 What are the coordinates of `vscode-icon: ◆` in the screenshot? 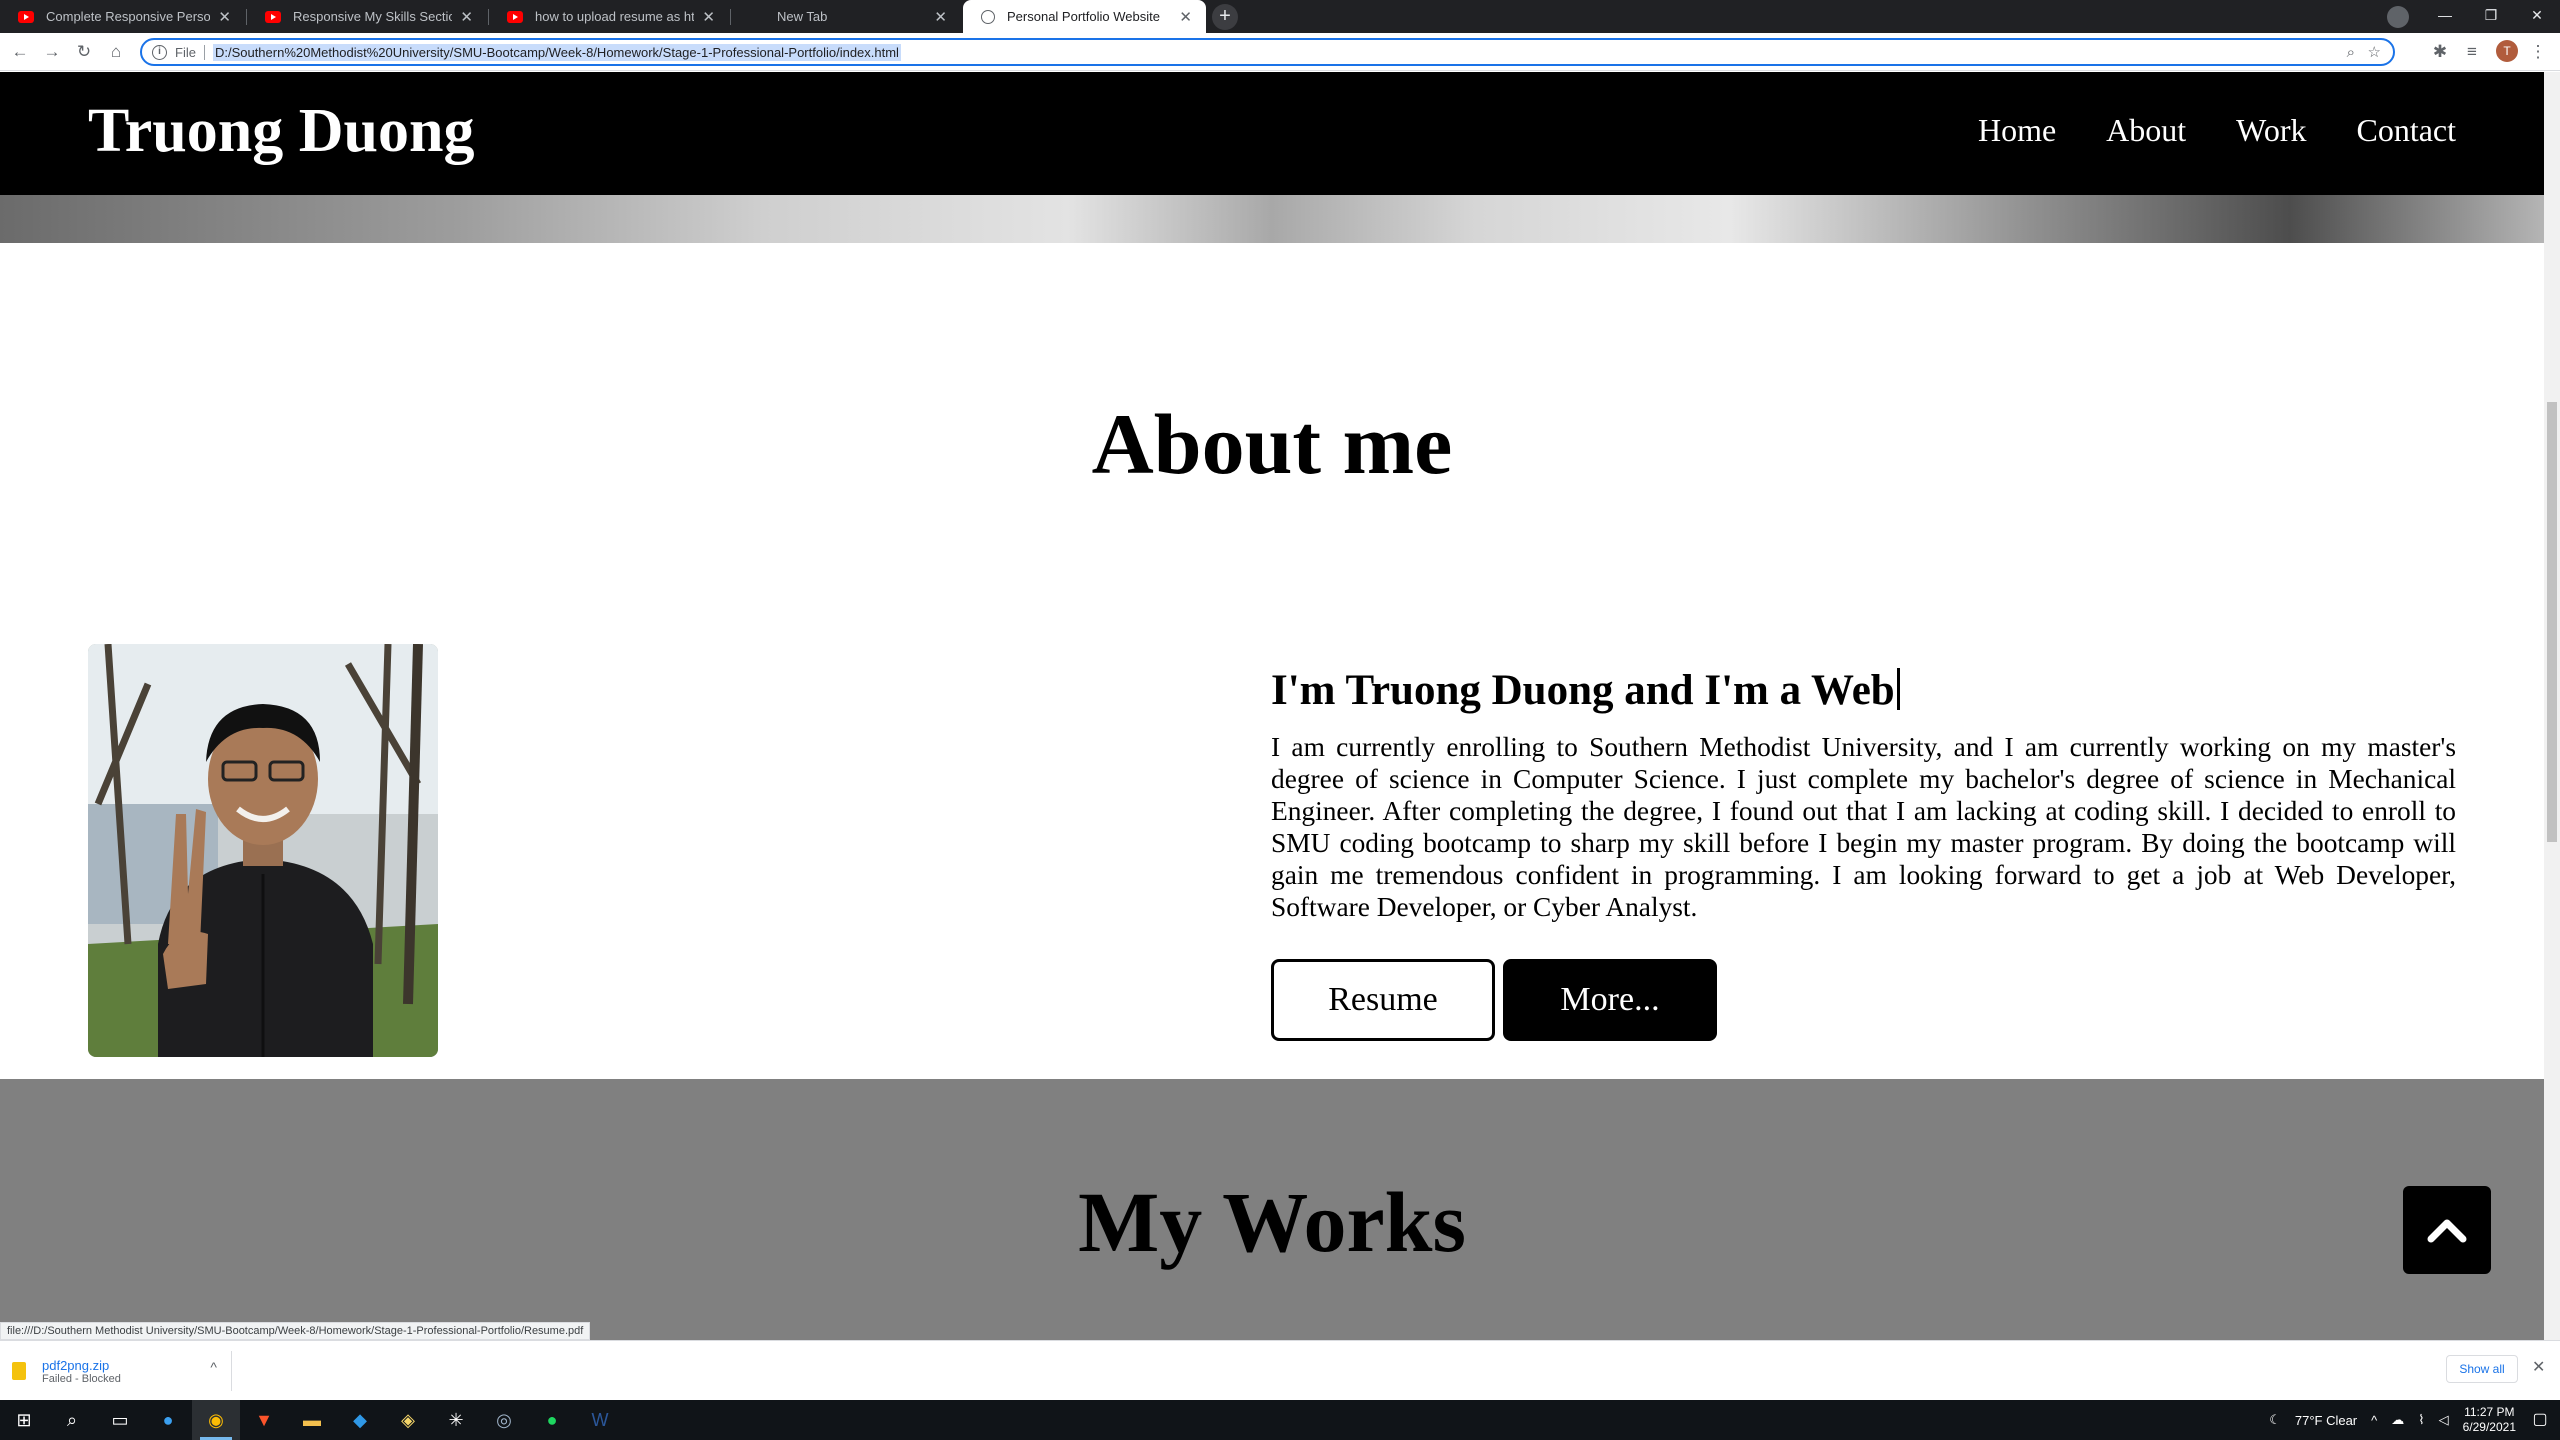 It's located at (360, 1420).